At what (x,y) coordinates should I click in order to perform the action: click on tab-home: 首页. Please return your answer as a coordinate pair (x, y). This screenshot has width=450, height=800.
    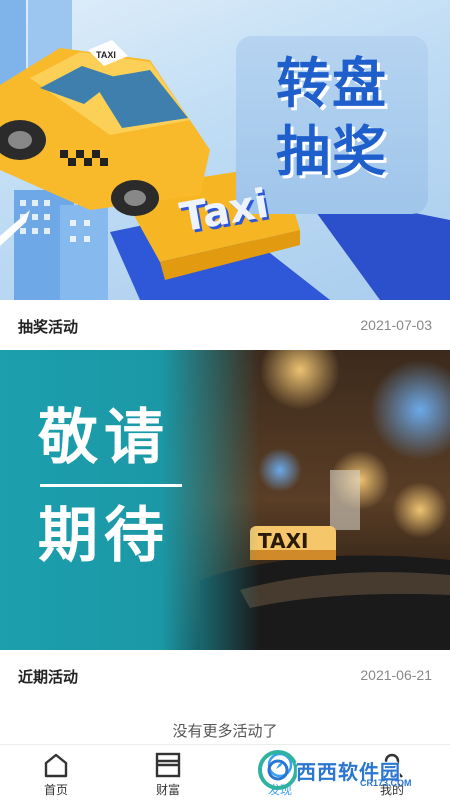
    Looking at the image, I should click on (56, 772).